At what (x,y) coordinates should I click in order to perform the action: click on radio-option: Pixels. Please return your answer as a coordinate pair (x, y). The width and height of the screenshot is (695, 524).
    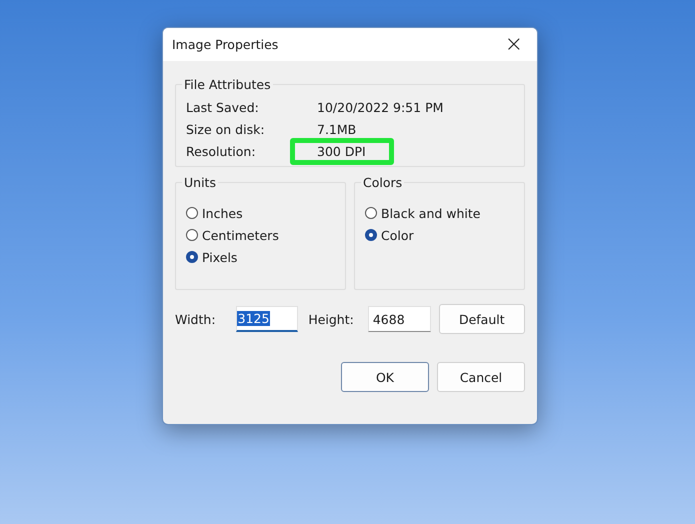
    Looking at the image, I should click on (260, 257).